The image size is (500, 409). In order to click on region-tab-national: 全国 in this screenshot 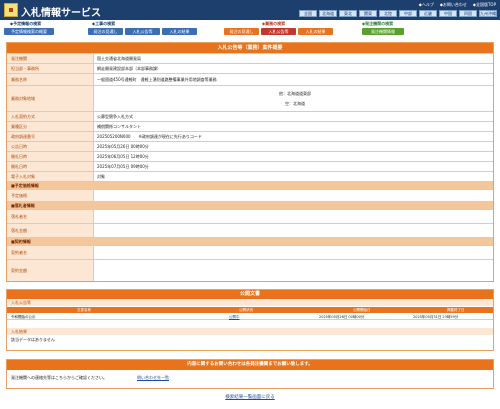, I will do `click(308, 13)`.